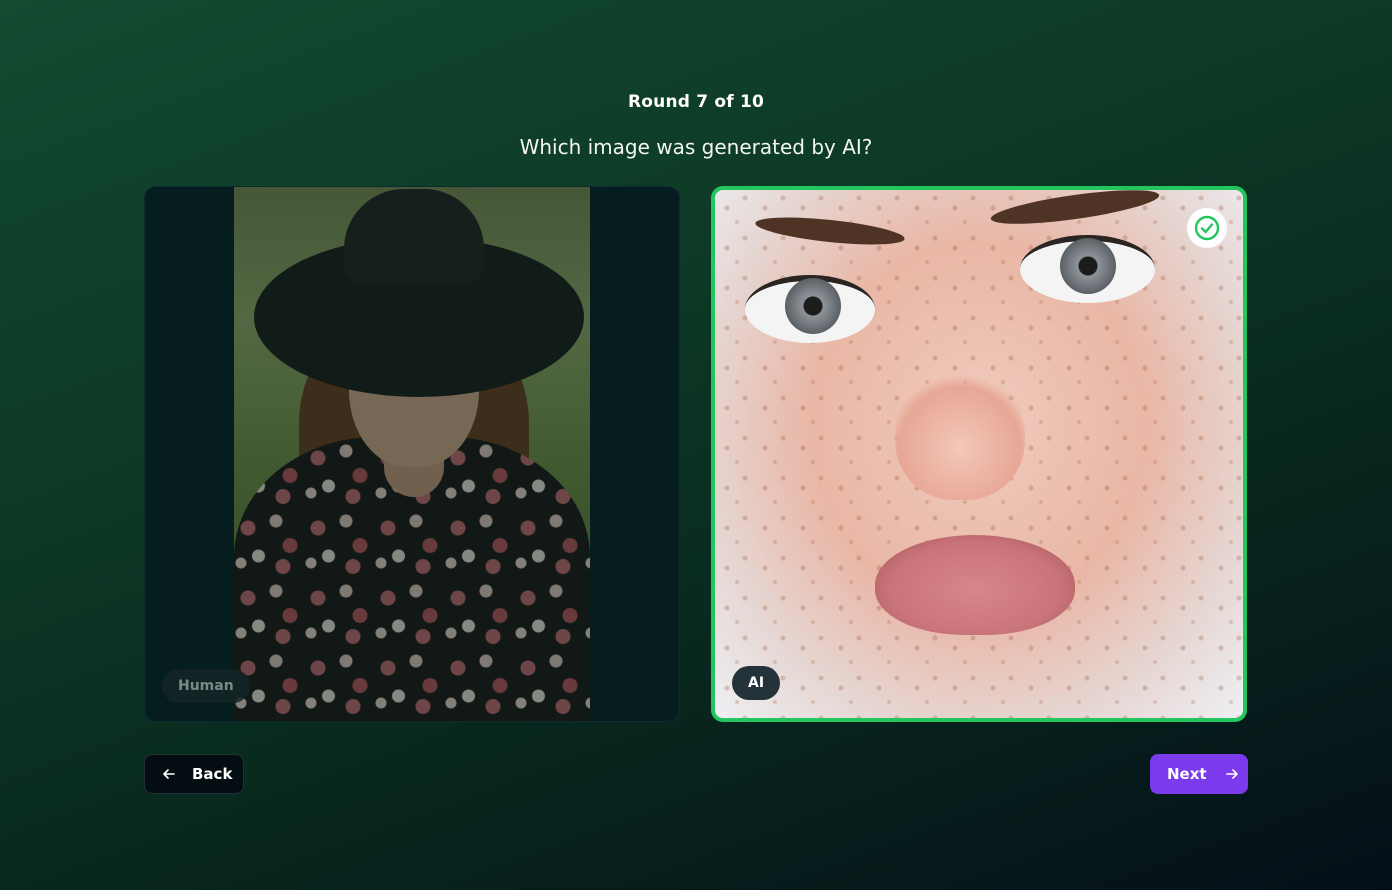  I want to click on next-label: Next, so click(1187, 774).